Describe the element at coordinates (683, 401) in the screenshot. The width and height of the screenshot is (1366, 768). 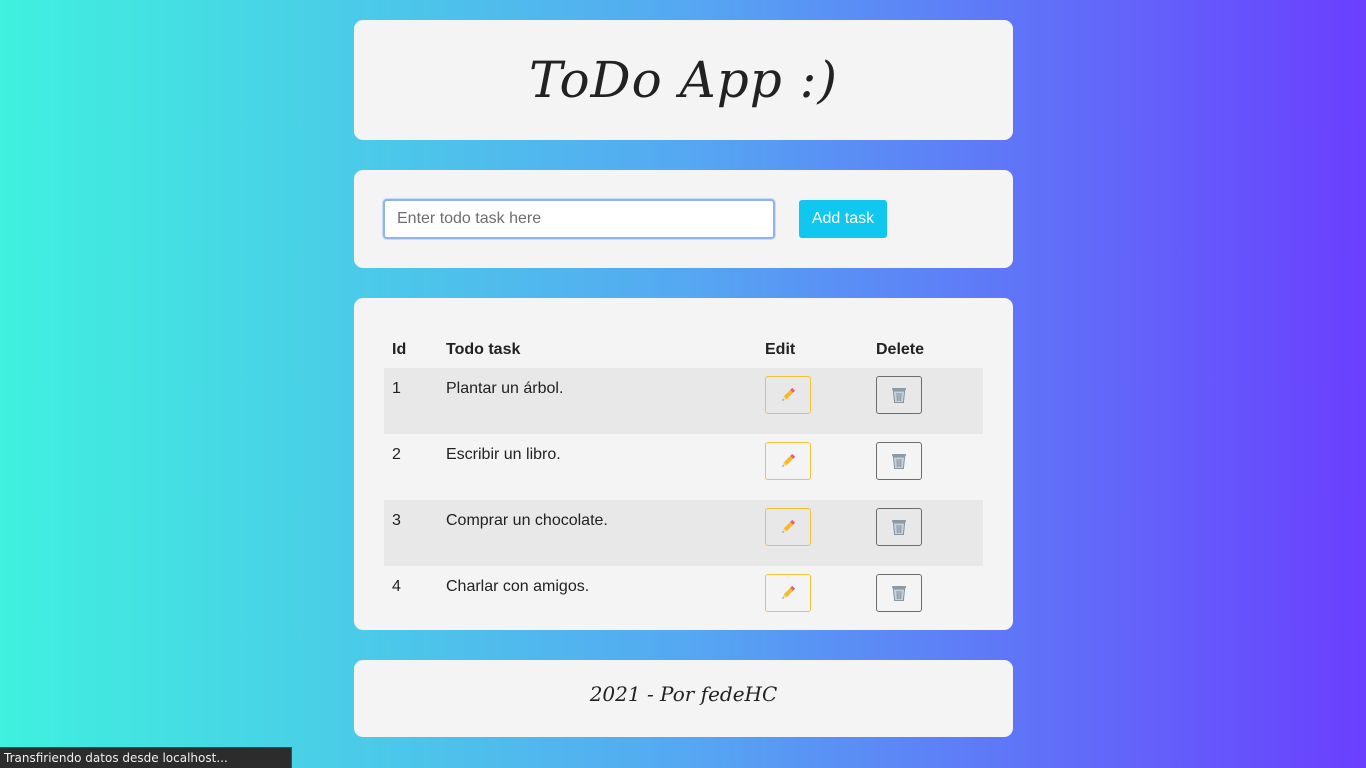
I see `table-row: 1 Plantar un árbol.` at that location.